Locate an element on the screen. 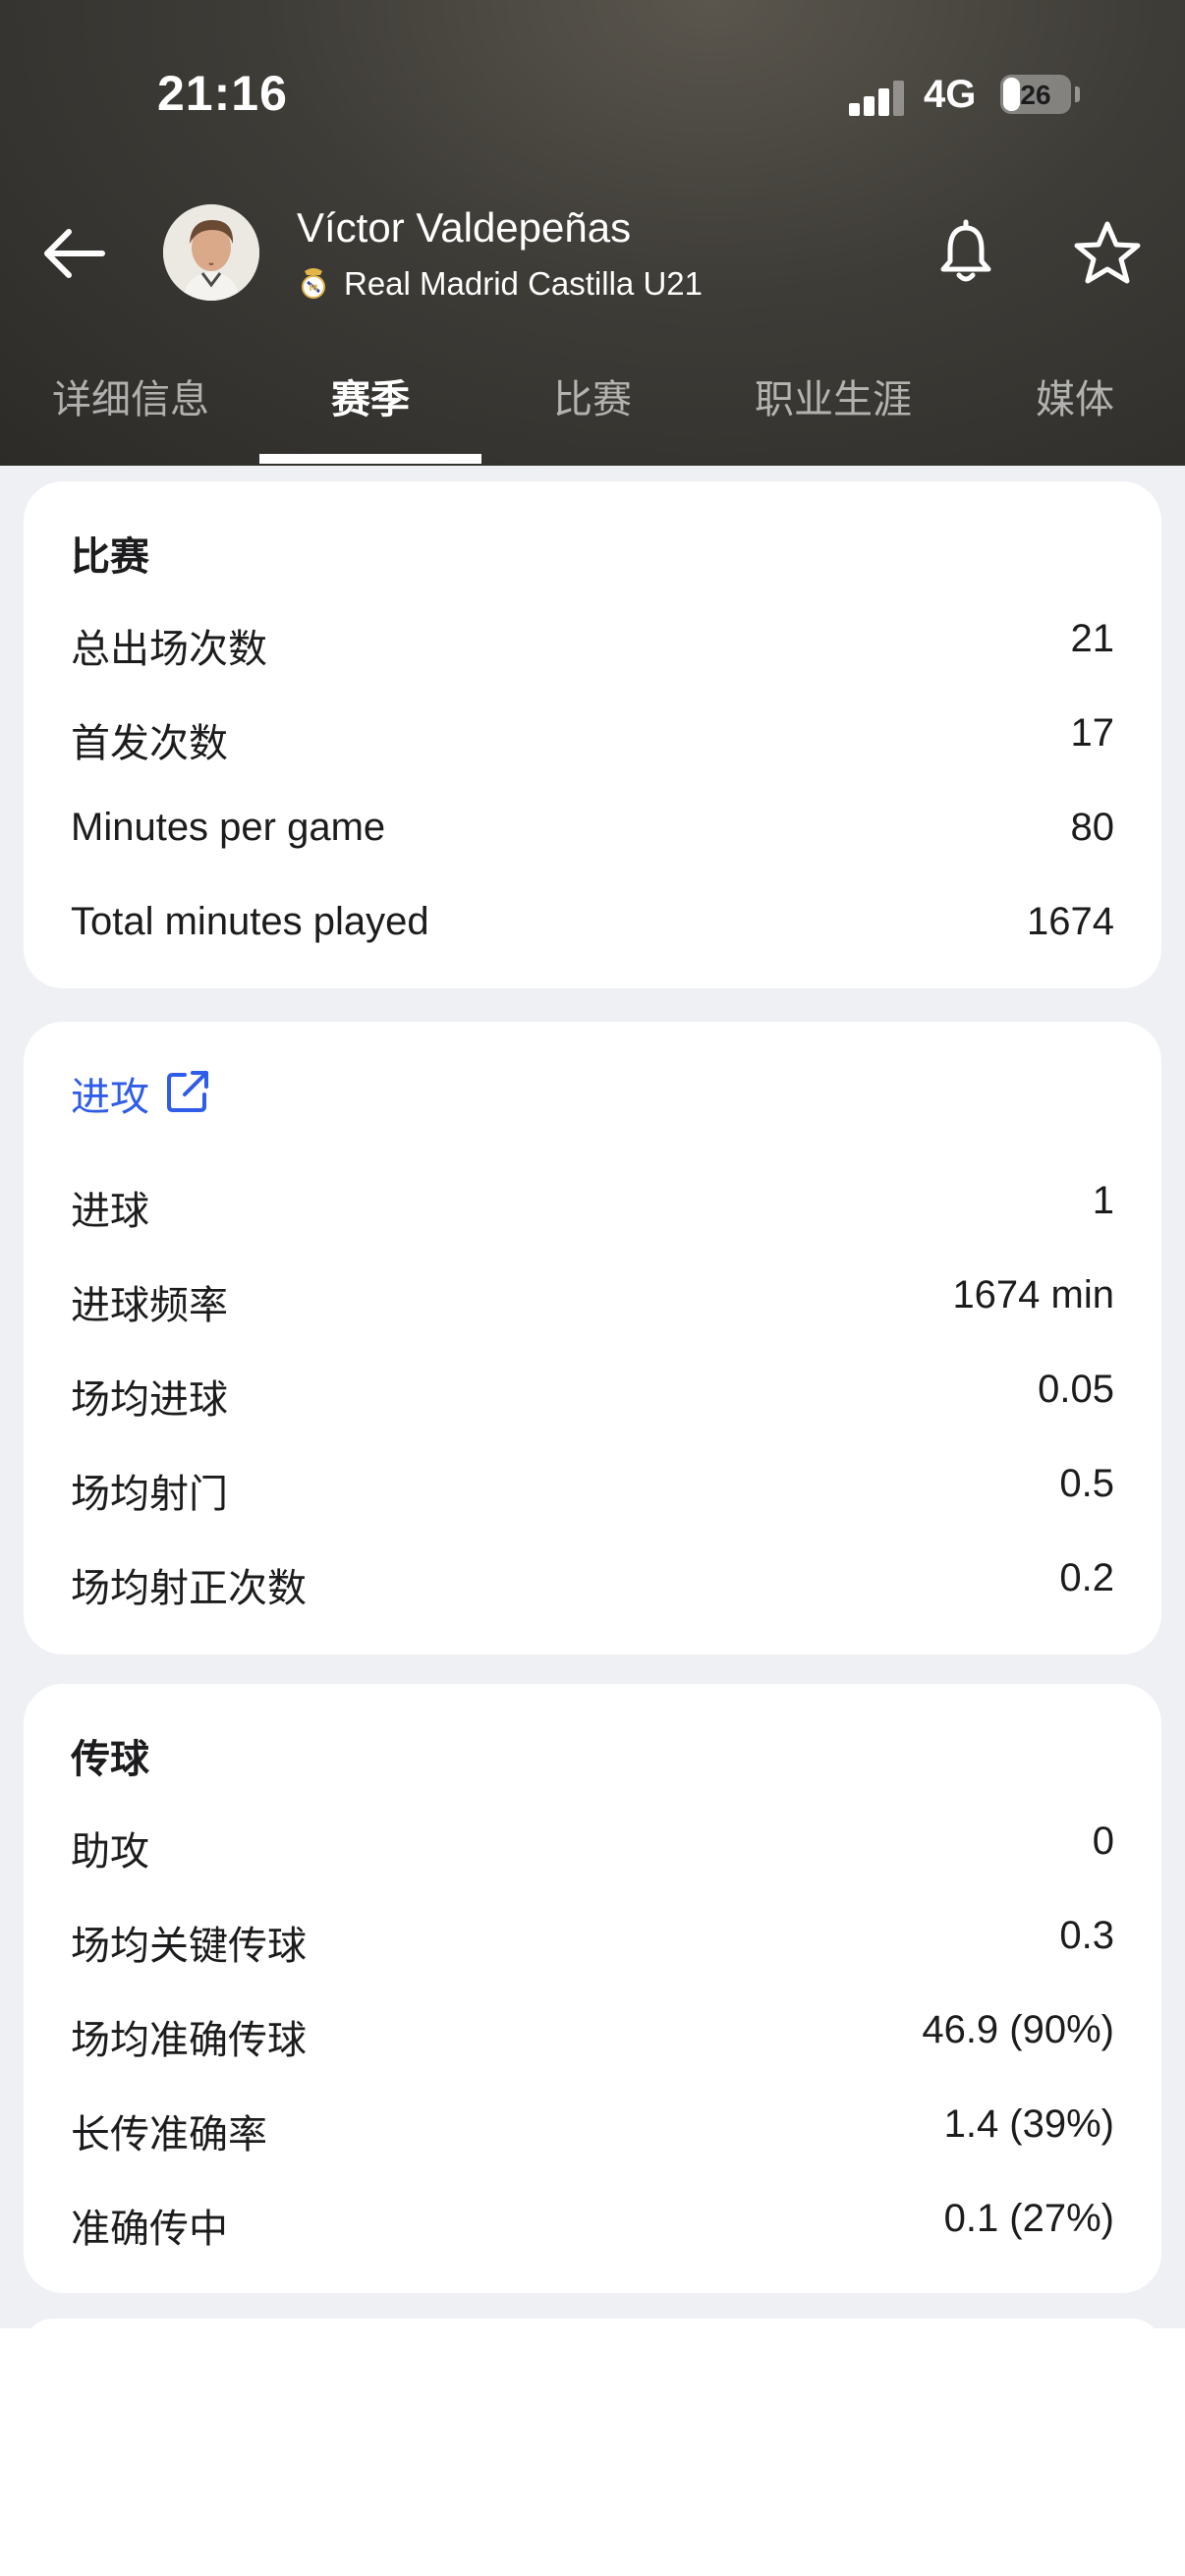 The height and width of the screenshot is (2576, 1185). tab-media: 媒体 is located at coordinates (1075, 415).